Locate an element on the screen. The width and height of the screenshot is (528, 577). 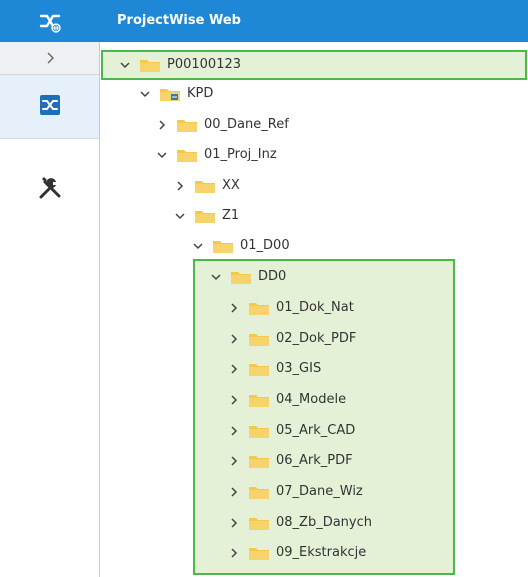
tree-label: 06_Ark_PDF is located at coordinates (314, 460).